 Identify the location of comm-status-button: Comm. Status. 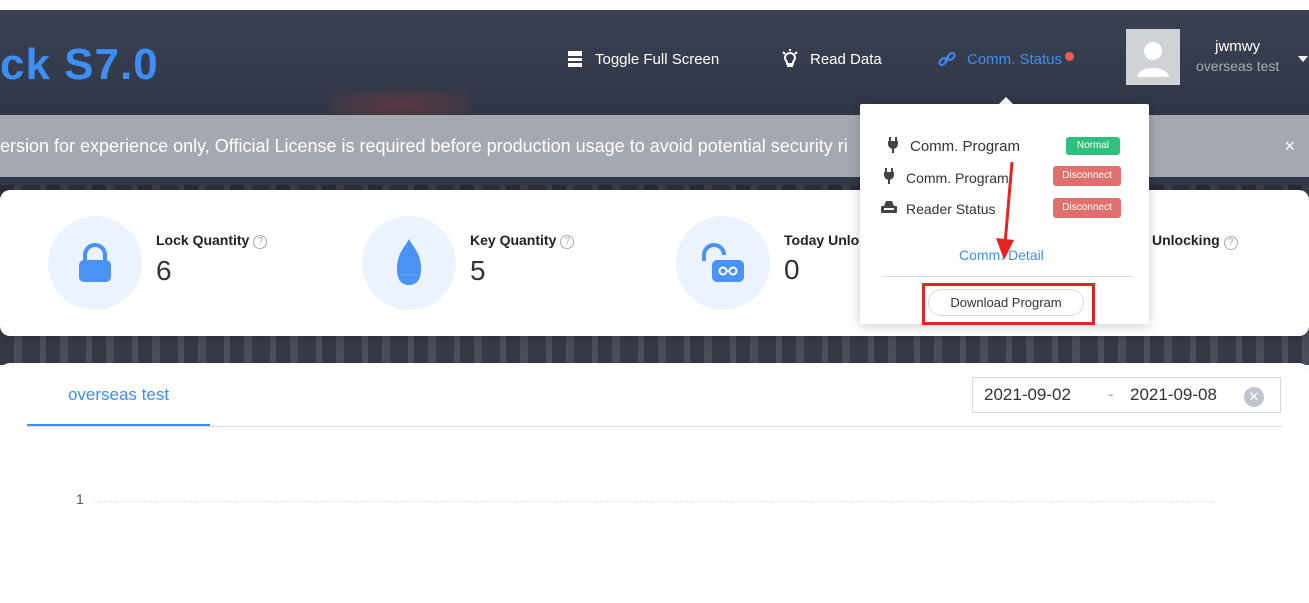
(1006, 59).